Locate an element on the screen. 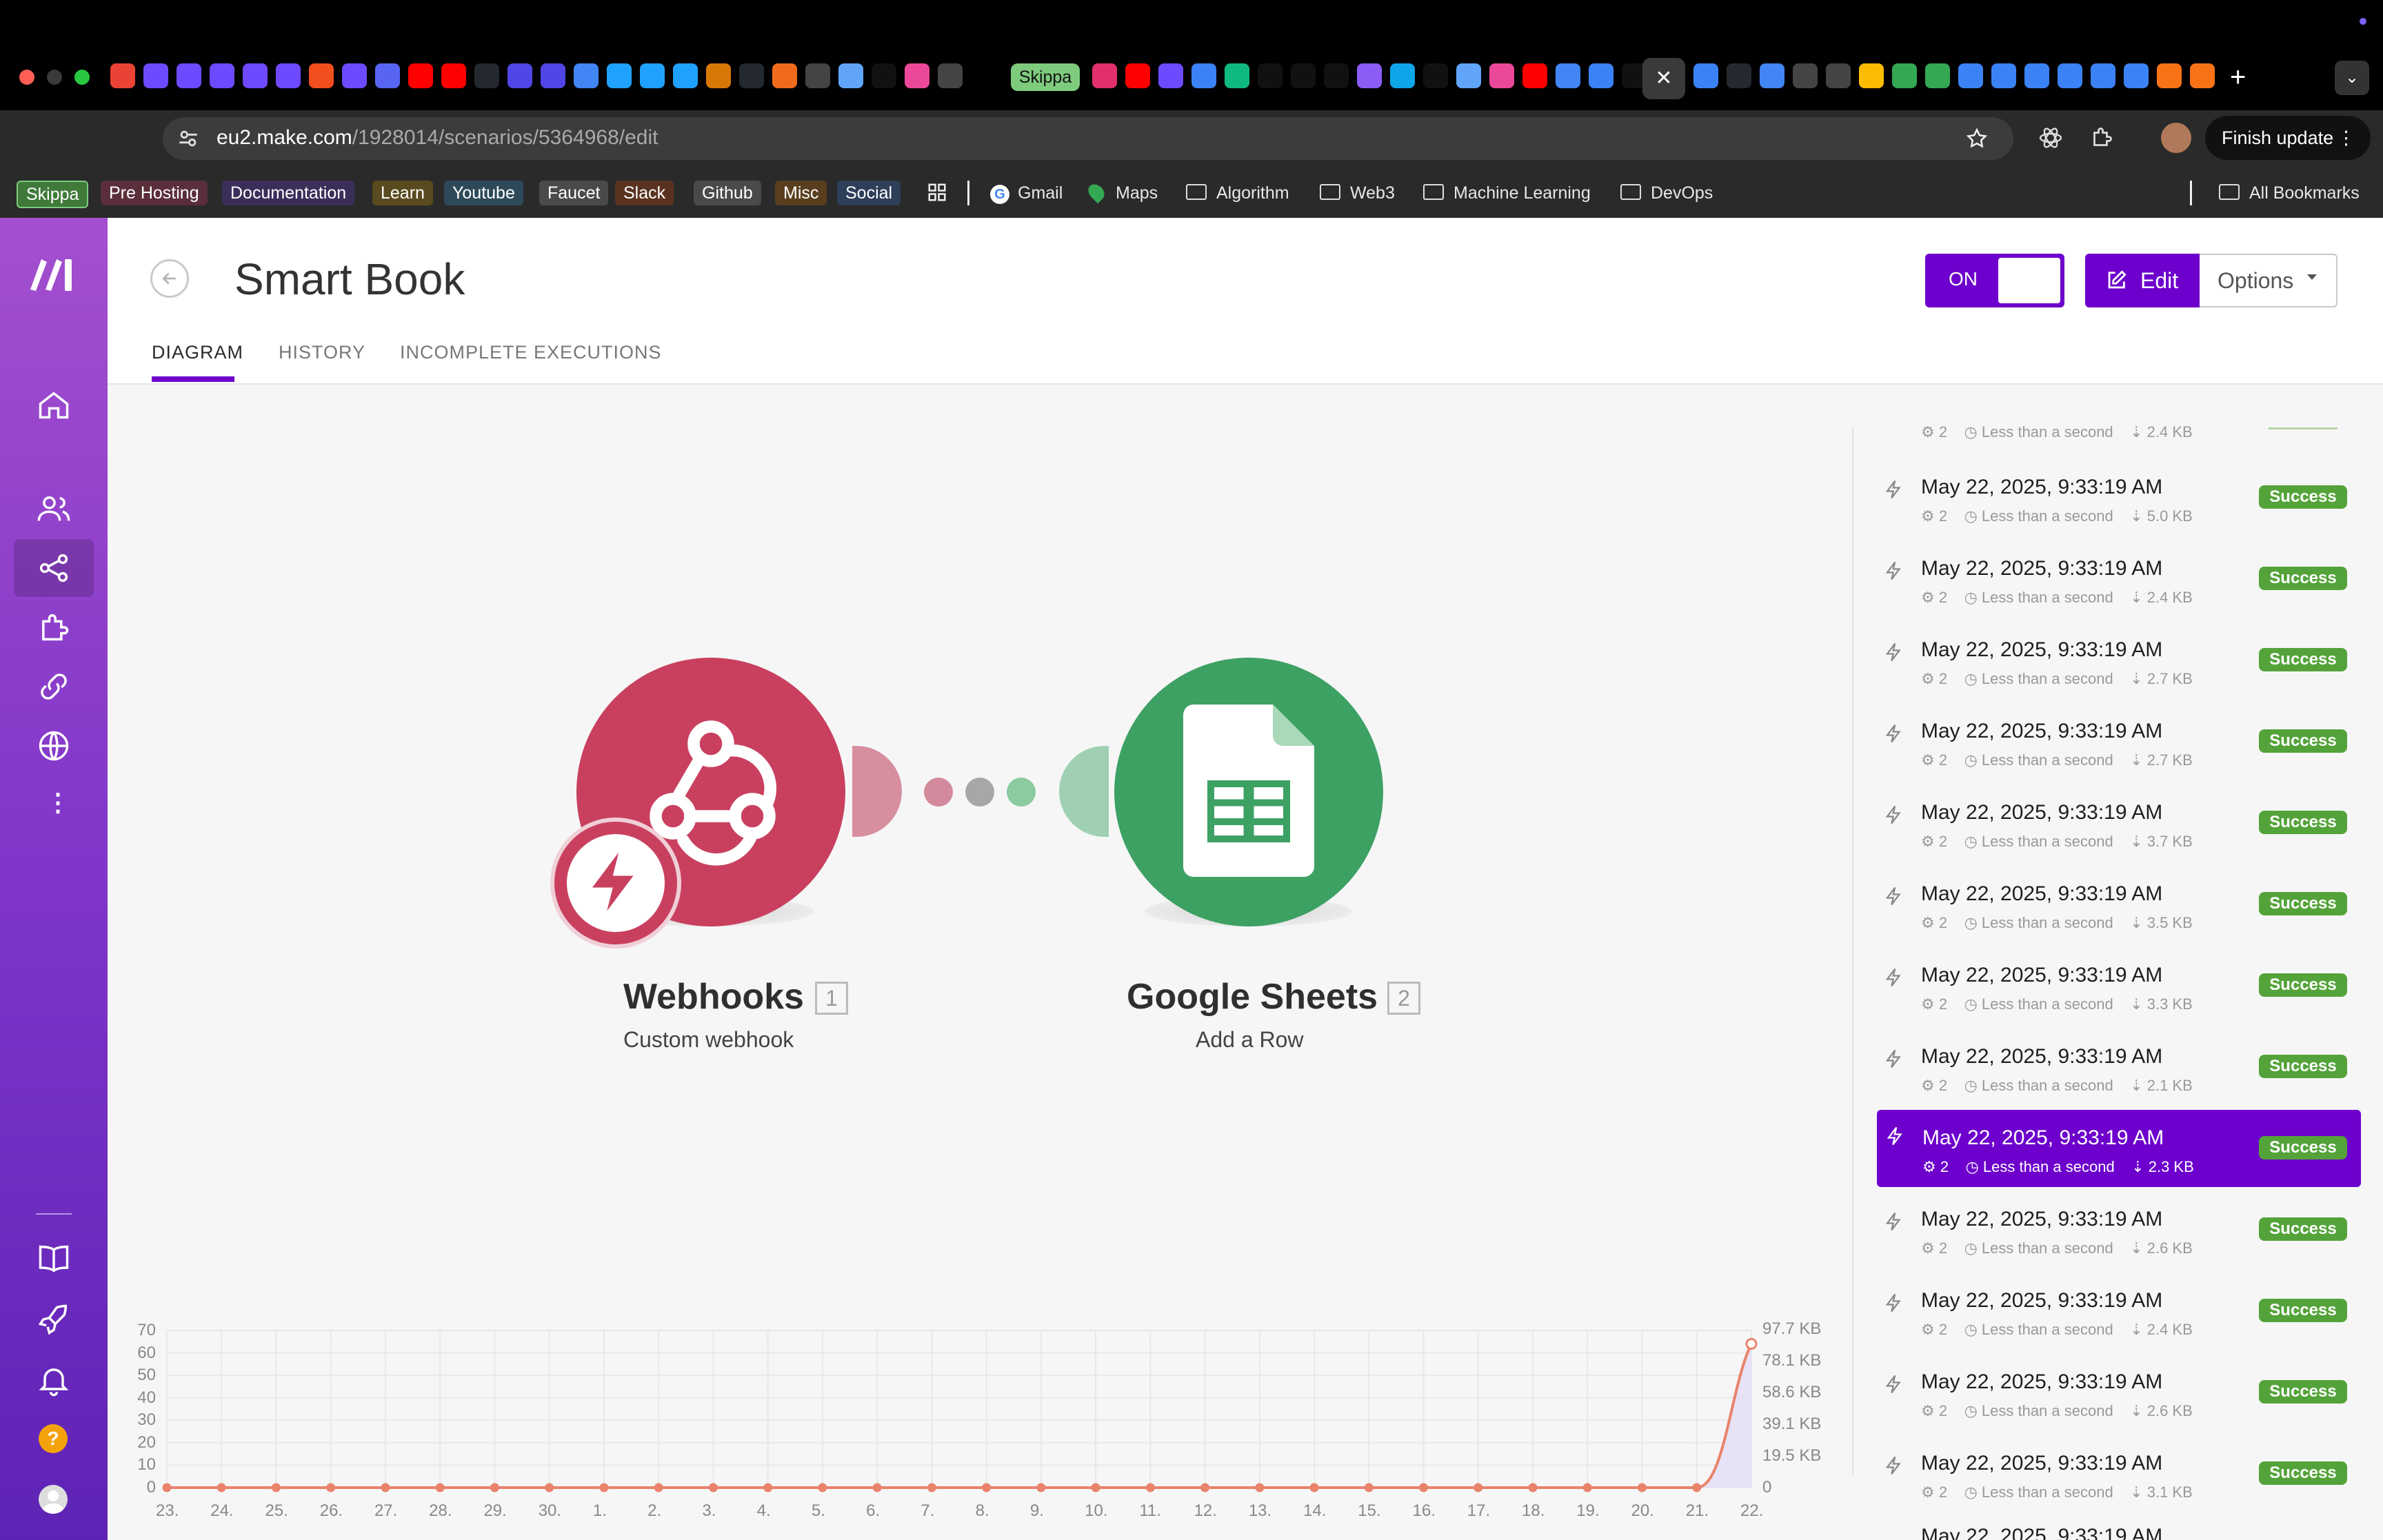  connections-link-icon is located at coordinates (54, 687).